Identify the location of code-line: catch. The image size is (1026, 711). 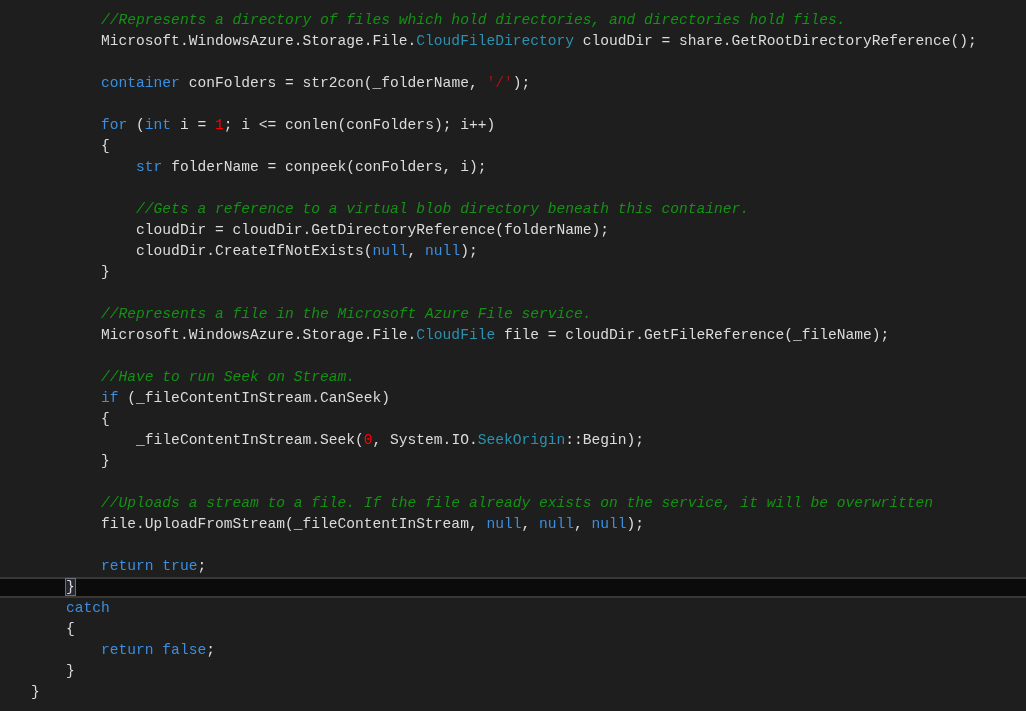
(88, 608).